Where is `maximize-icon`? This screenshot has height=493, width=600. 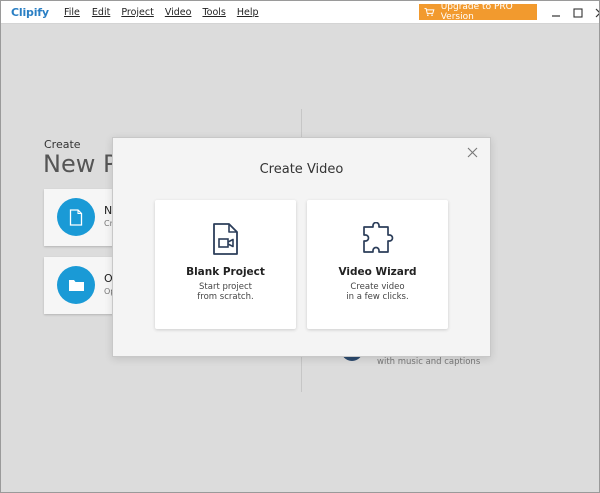
maximize-icon is located at coordinates (578, 12).